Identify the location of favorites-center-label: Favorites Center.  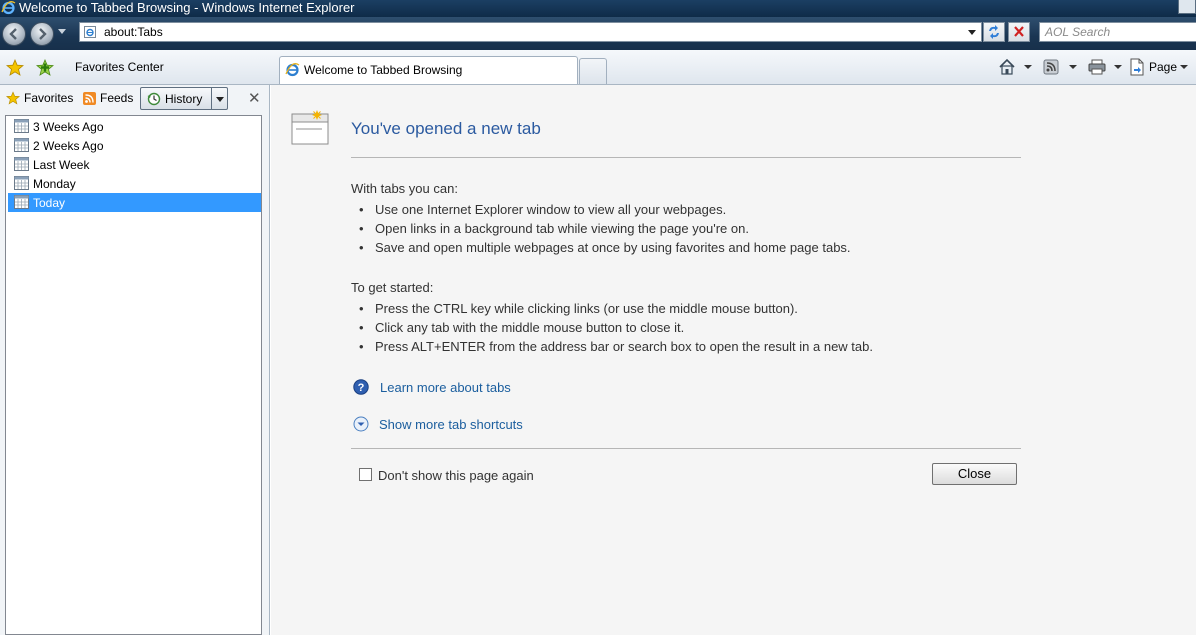
(119, 67).